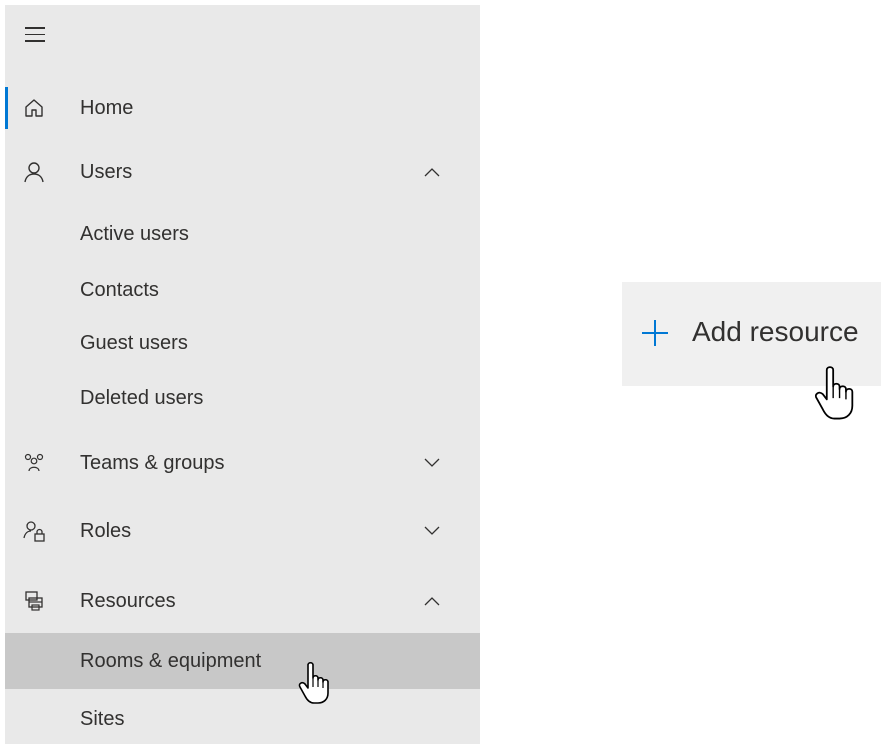  What do you see at coordinates (242, 172) in the screenshot?
I see `nav-item-users: Users` at bounding box center [242, 172].